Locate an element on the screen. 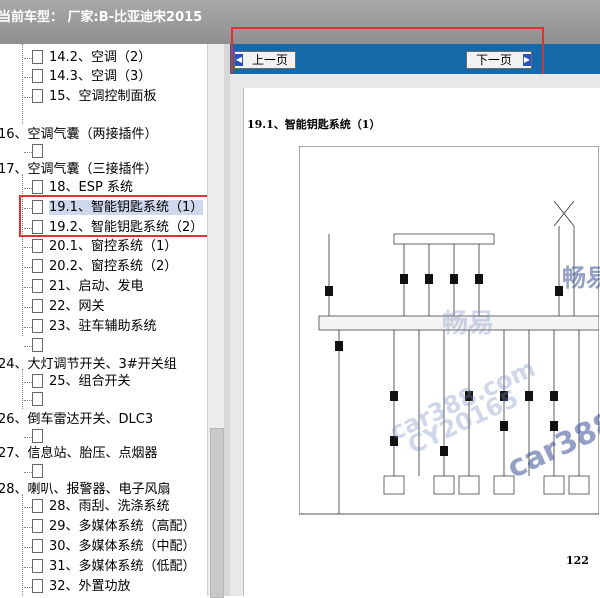  tree-item-label: 29、多媒体系统（高配） is located at coordinates (122, 526).